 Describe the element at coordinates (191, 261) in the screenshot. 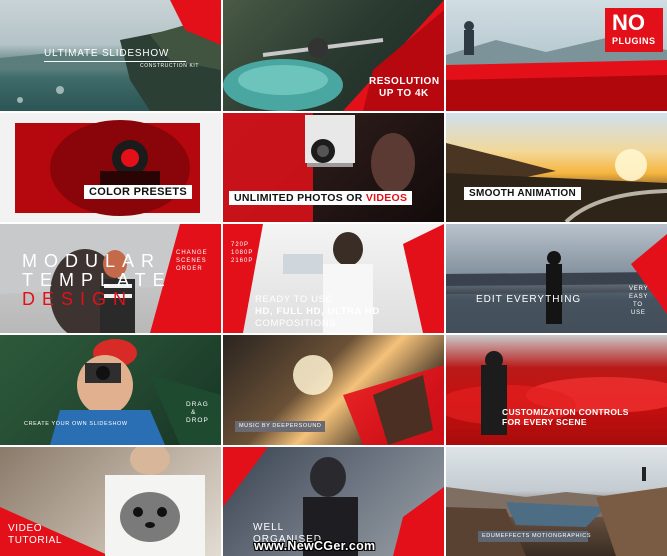

I see `modular-side2: SCENES` at that location.